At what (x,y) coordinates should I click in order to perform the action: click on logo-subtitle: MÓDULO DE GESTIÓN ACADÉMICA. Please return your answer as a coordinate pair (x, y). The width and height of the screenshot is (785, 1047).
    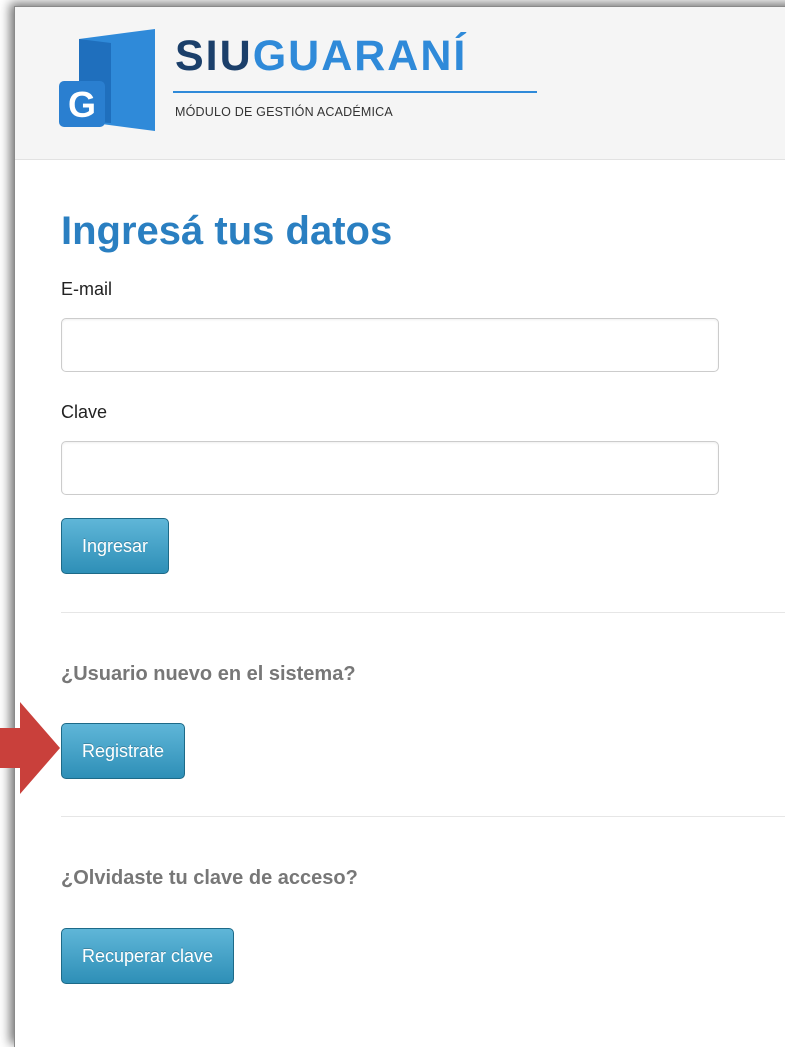
    Looking at the image, I should click on (284, 112).